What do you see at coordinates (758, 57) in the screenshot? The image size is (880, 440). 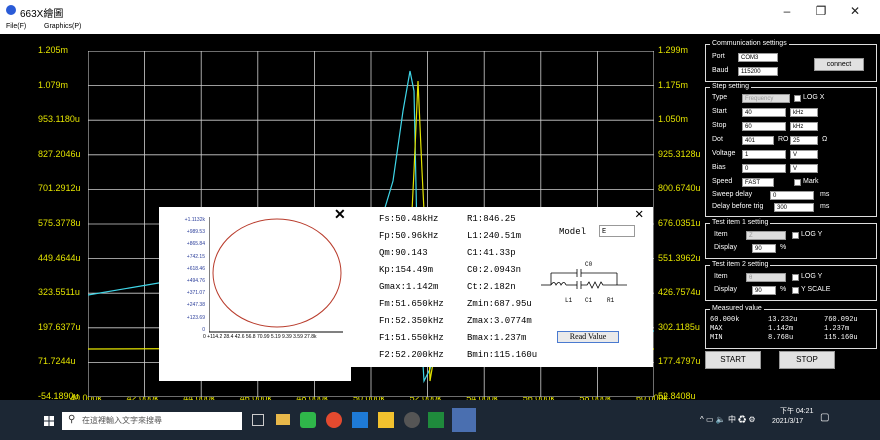 I see `port-select: COM3` at bounding box center [758, 57].